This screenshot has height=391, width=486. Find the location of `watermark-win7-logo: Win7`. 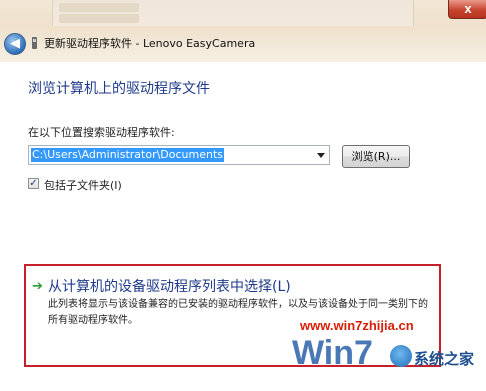

watermark-win7-logo: Win7 is located at coordinates (332, 352).